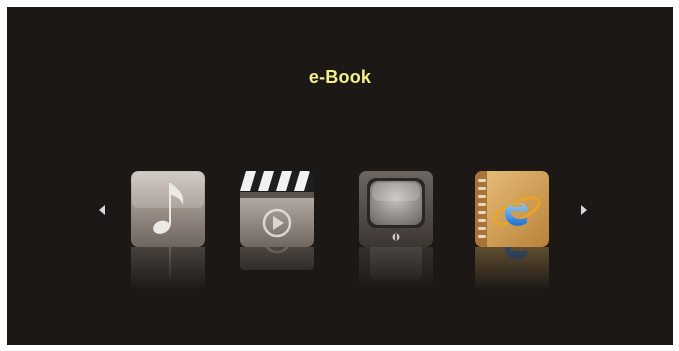 Image resolution: width=679 pixels, height=351 pixels. I want to click on tv-icon, so click(396, 209).